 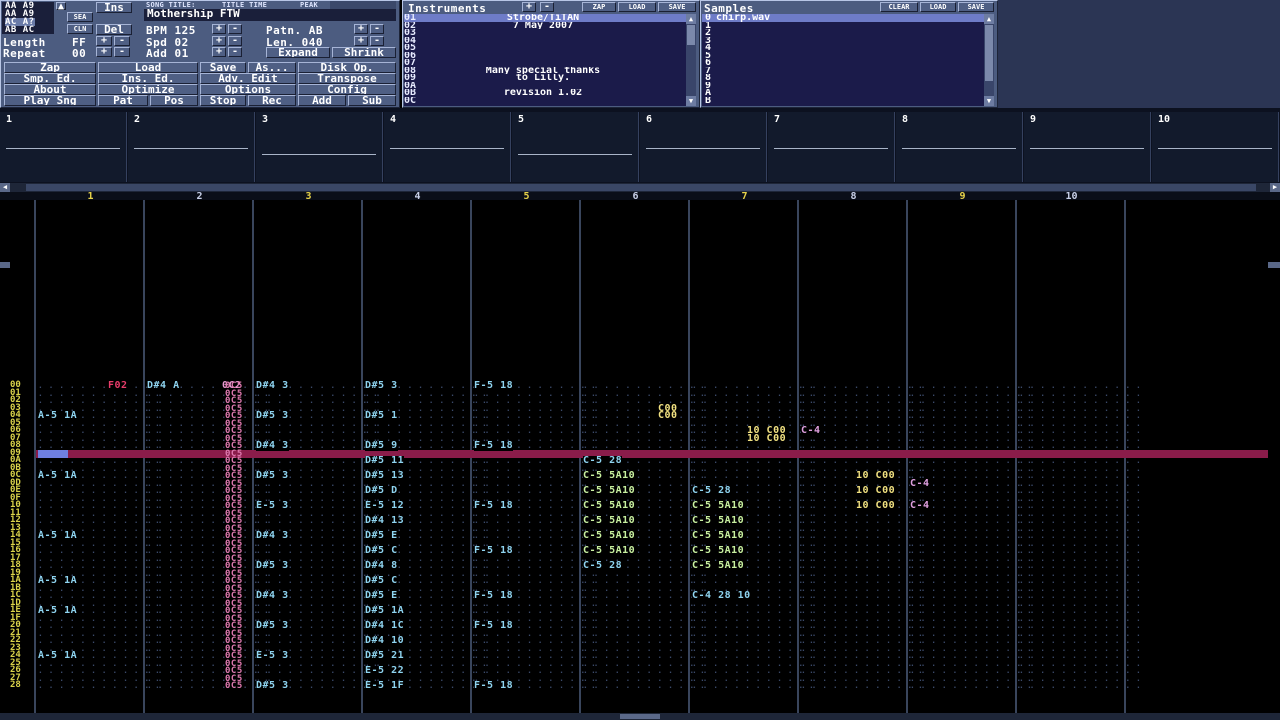 What do you see at coordinates (5, 187) in the screenshot?
I see `channel-scroll-left-icon: ◀` at bounding box center [5, 187].